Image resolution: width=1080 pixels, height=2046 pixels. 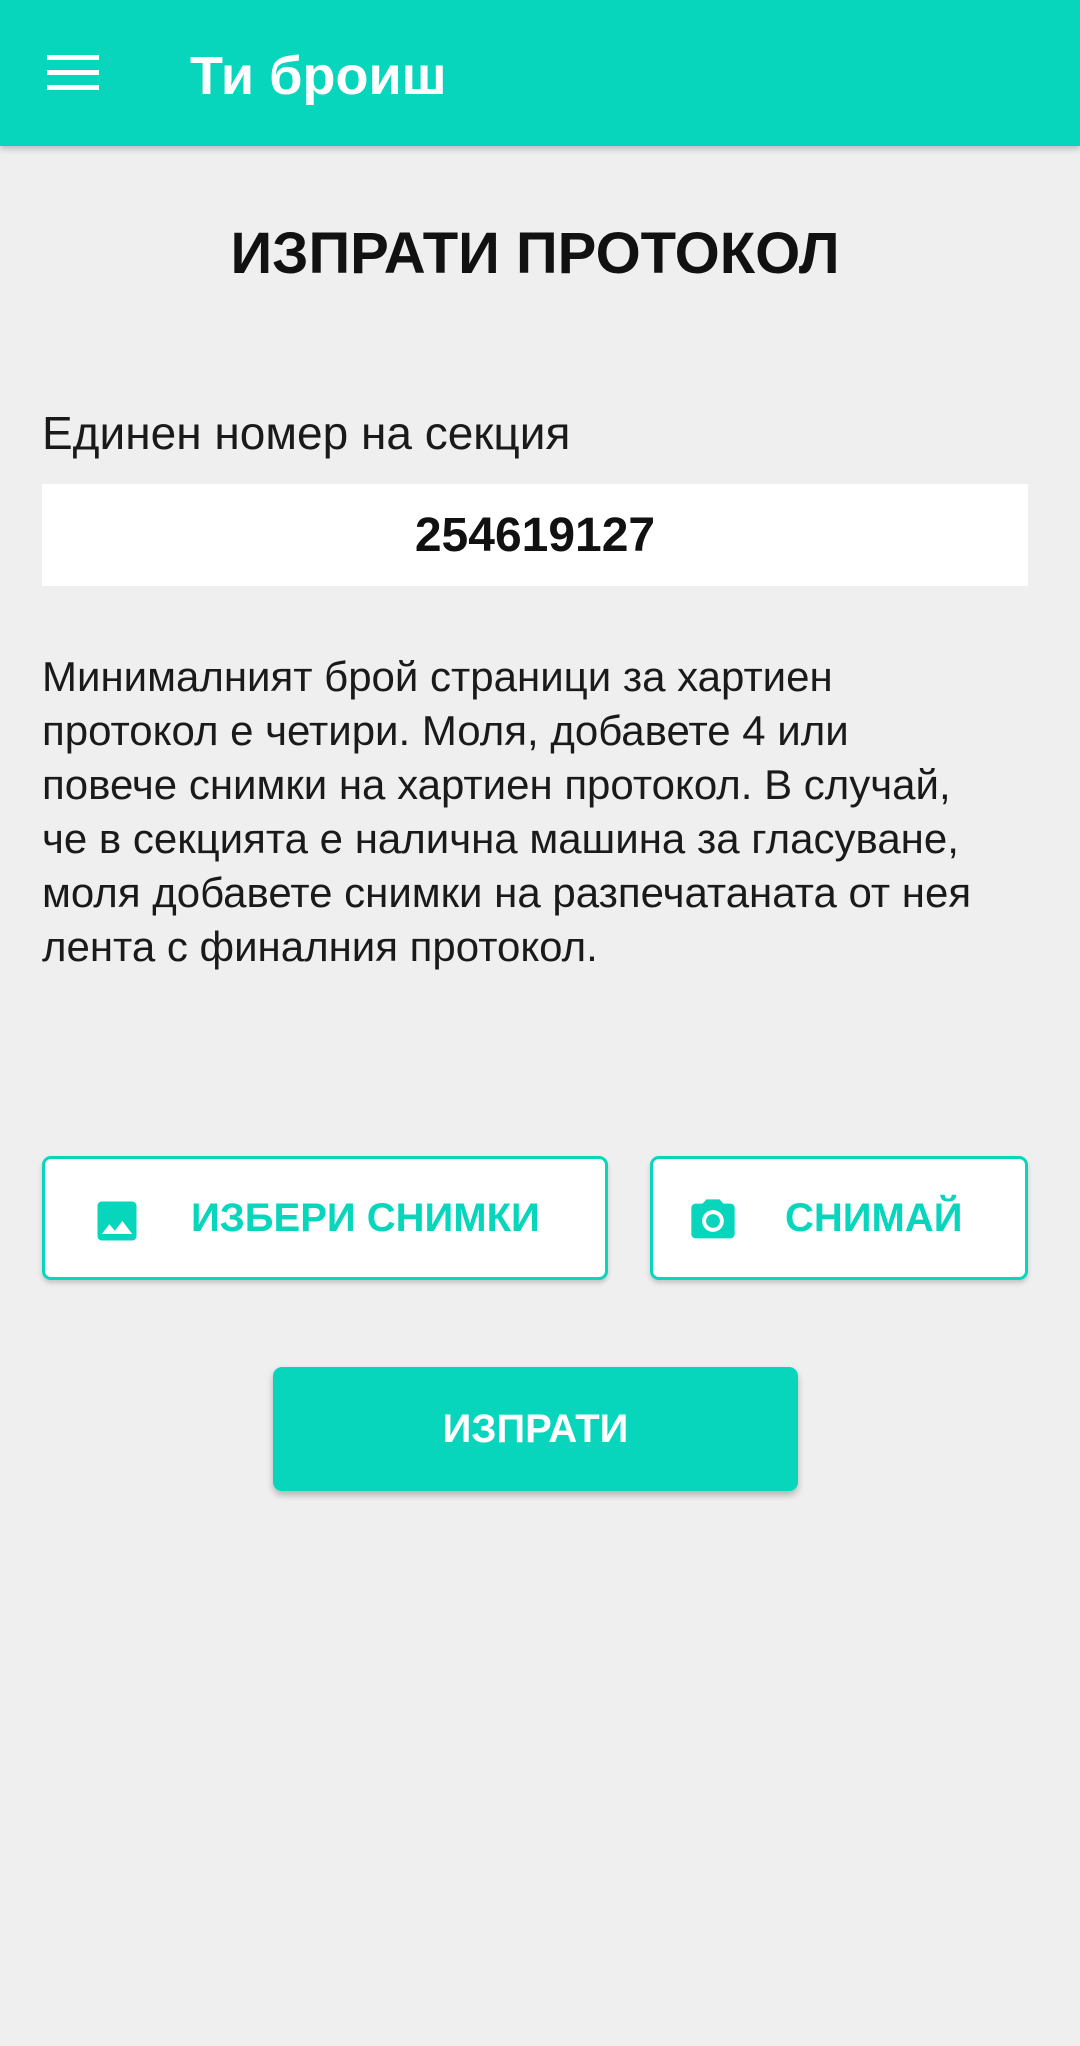 I want to click on section-number-field: 254619127, so click(x=535, y=535).